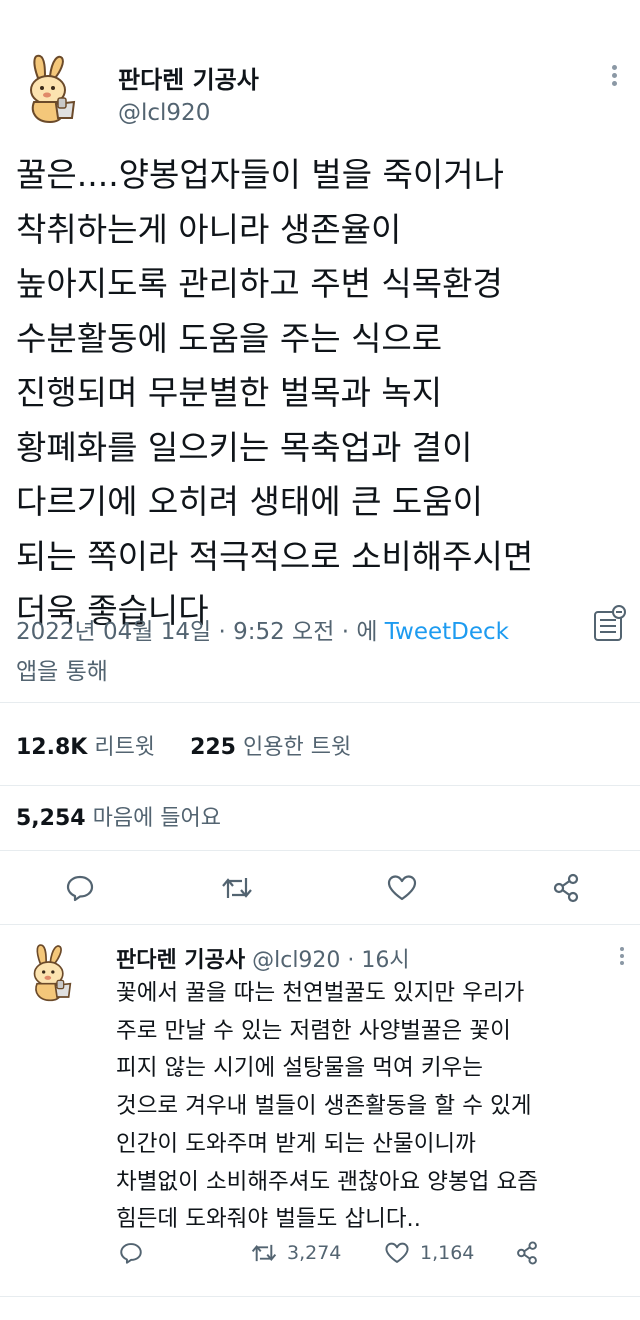  I want to click on likes-count: 5,254, so click(51, 818).